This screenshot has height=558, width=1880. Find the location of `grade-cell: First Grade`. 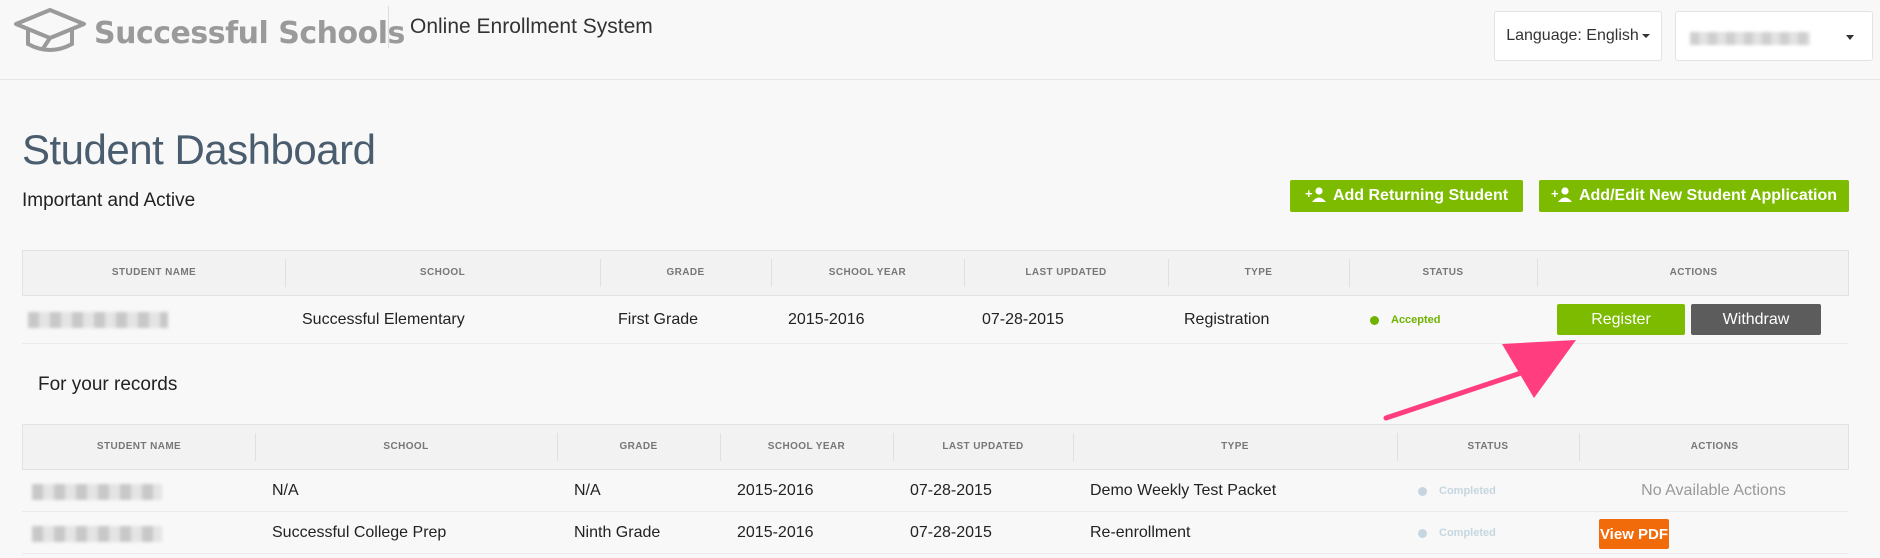

grade-cell: First Grade is located at coordinates (658, 319).